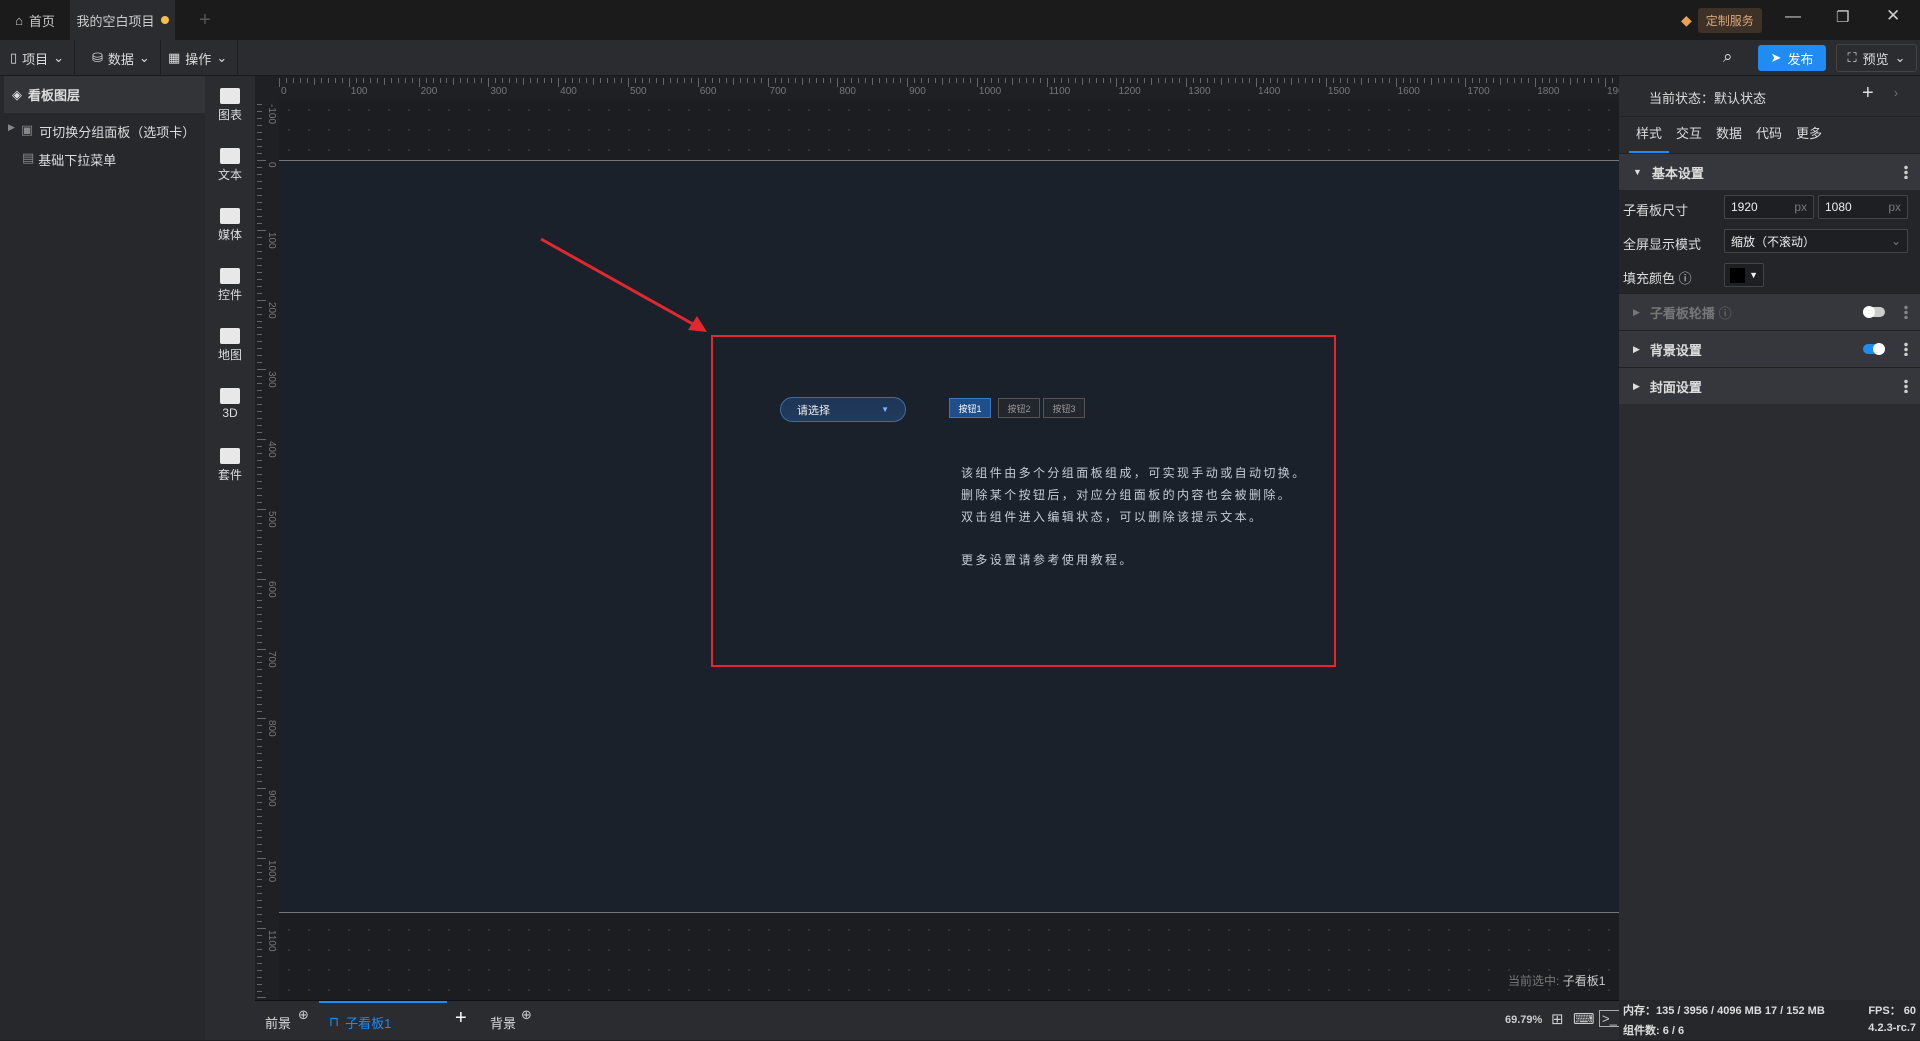 This screenshot has height=1041, width=1920. Describe the element at coordinates (1729, 135) in the screenshot. I see `tab-data: 数据` at that location.